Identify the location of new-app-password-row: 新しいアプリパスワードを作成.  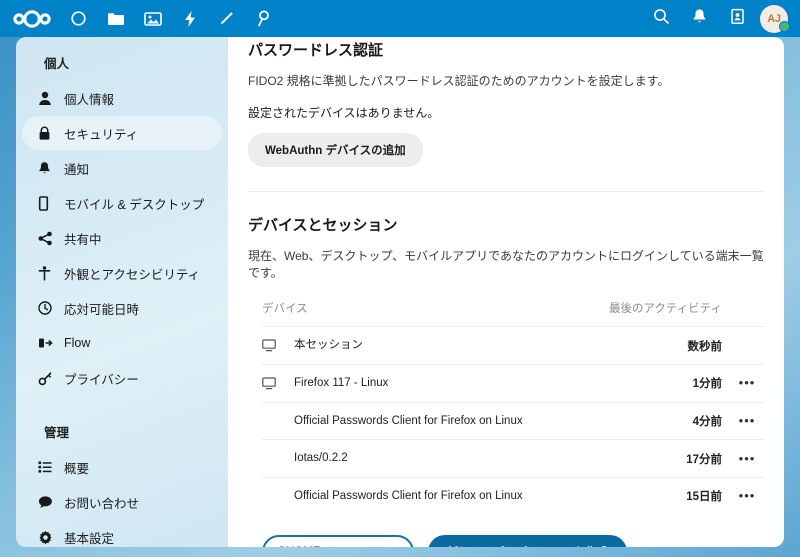
(506, 540).